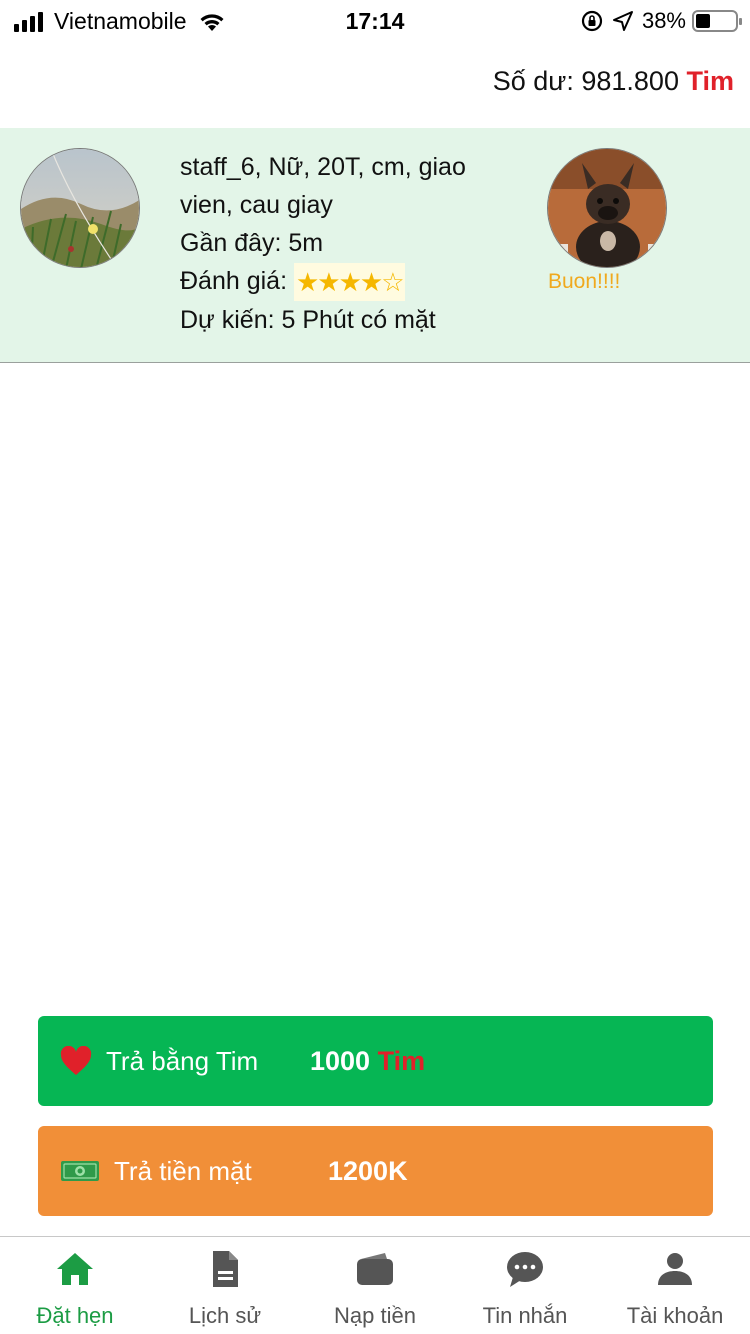 Image resolution: width=750 pixels, height=1334 pixels. I want to click on home-icon, so click(75, 1269).